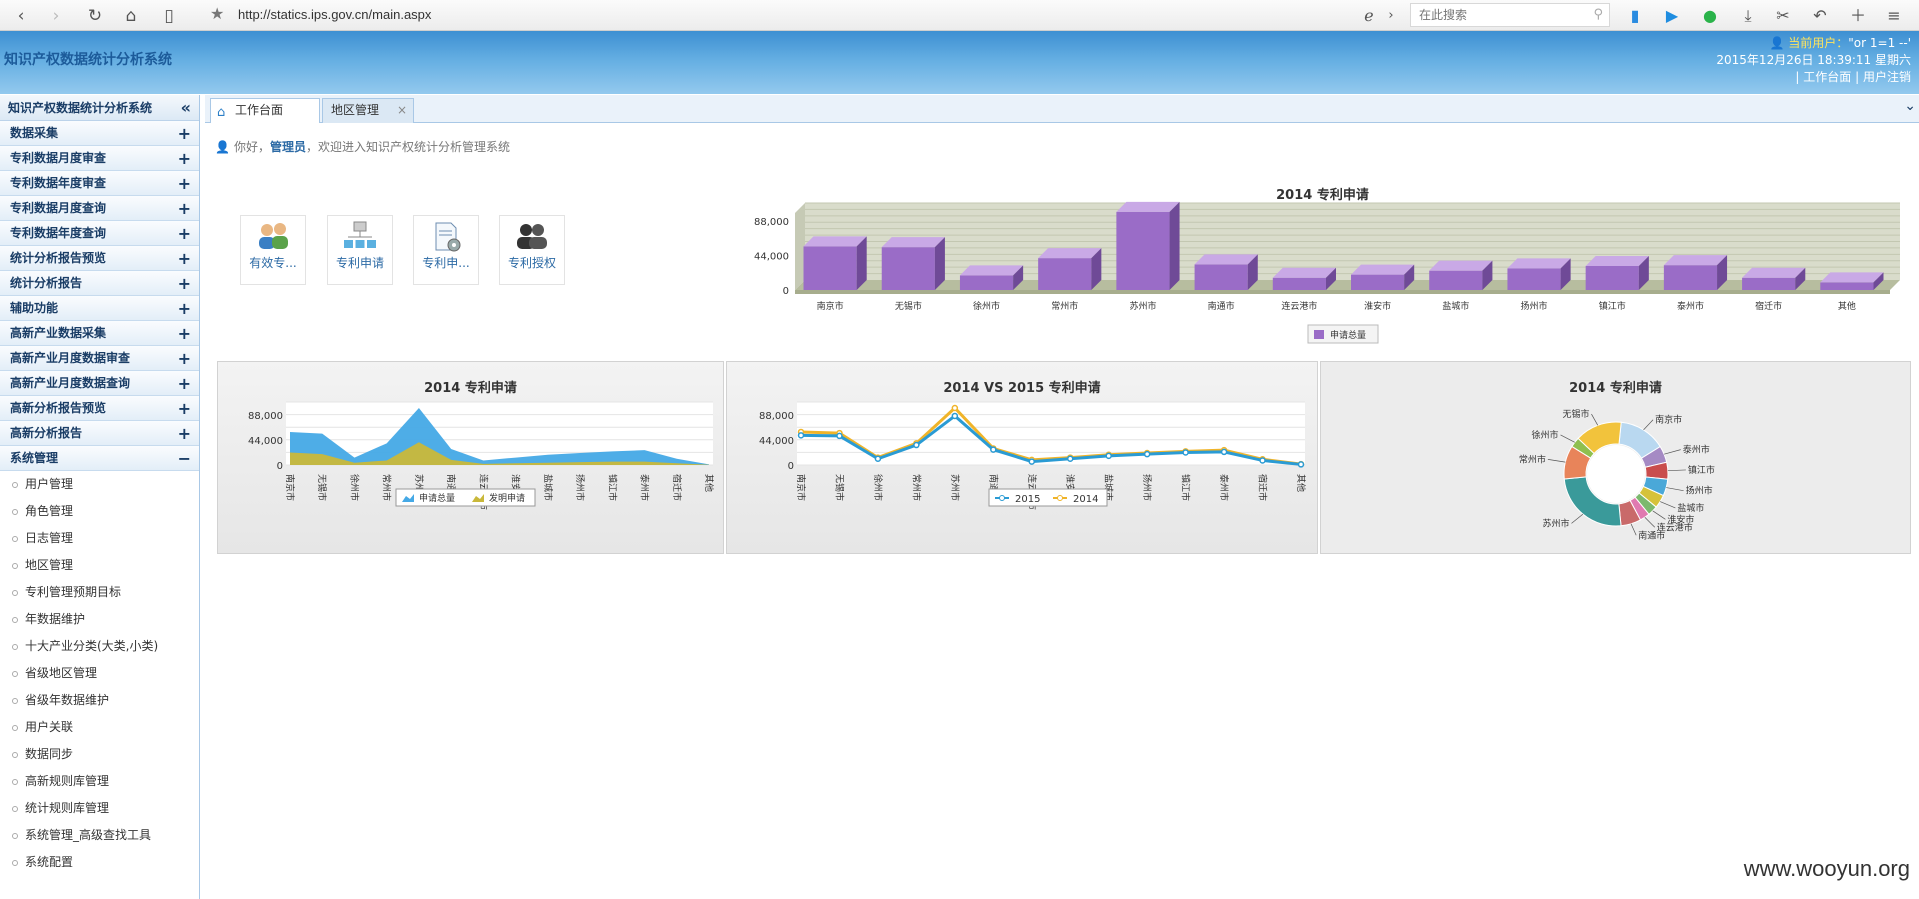  Describe the element at coordinates (1748, 16) in the screenshot. I see `download-icon: ⤓` at that location.